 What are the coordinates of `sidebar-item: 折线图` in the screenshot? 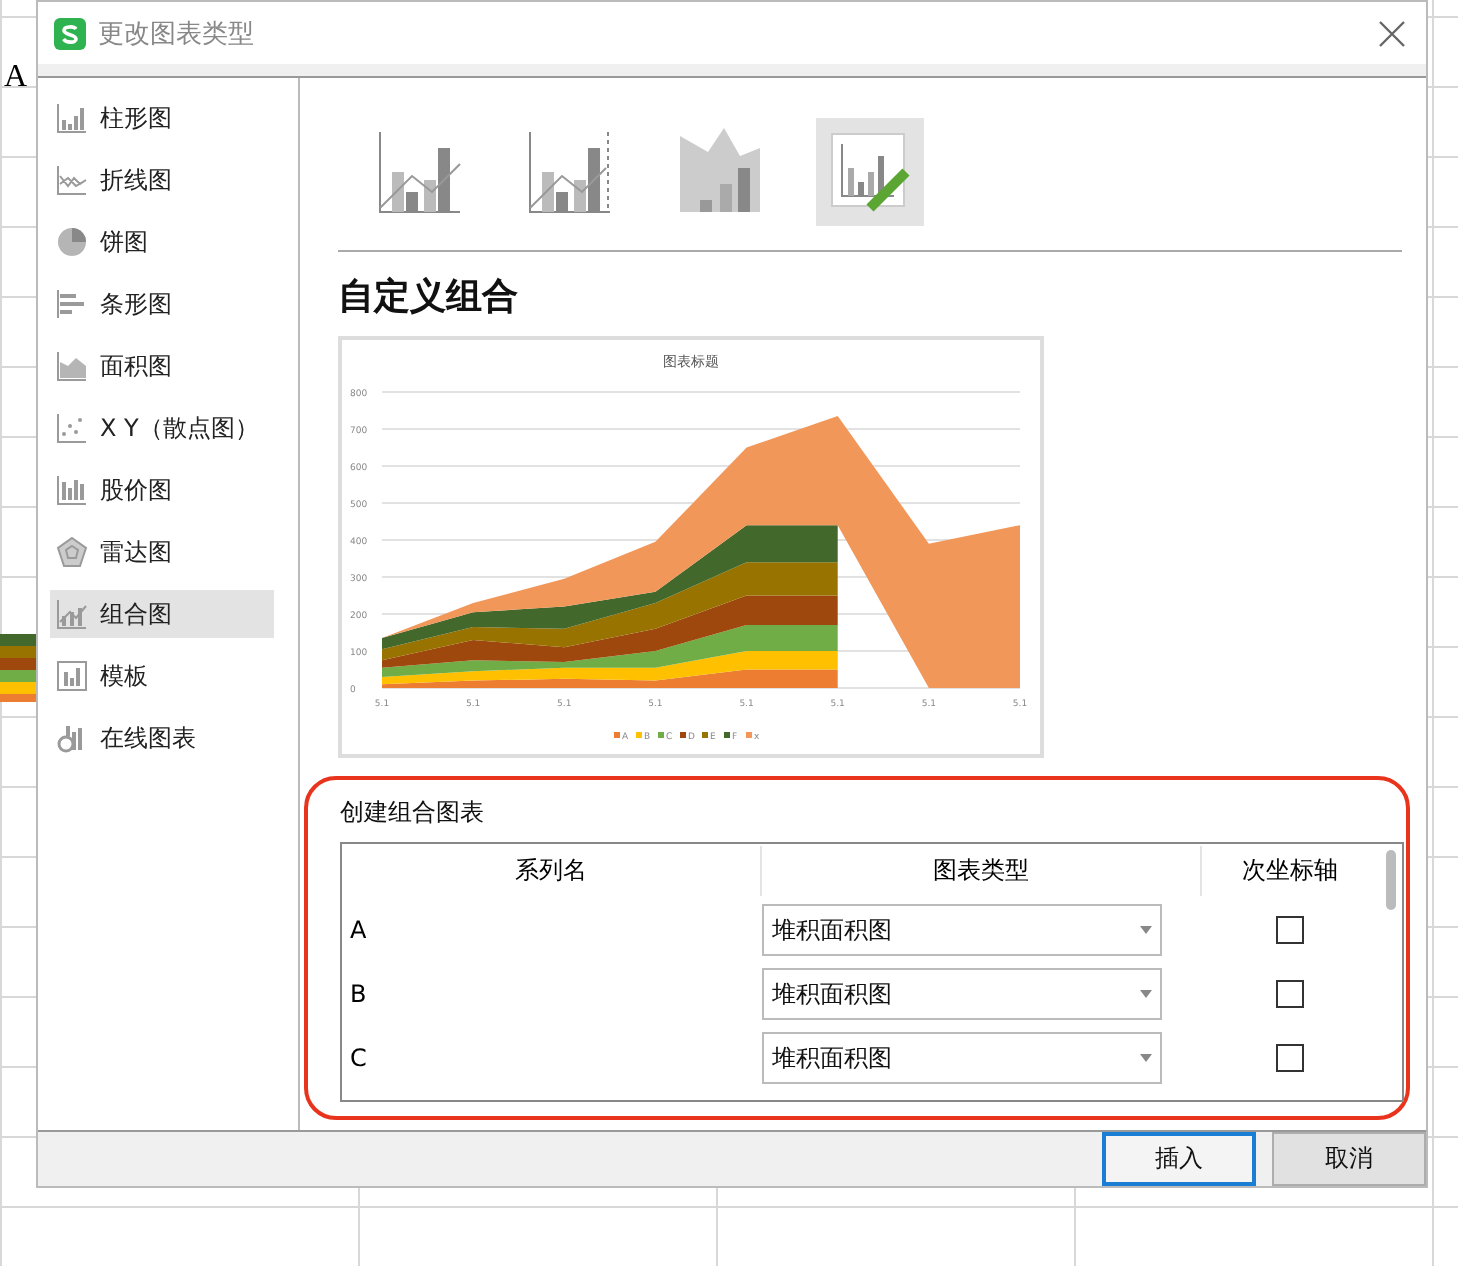 It's located at (162, 180).